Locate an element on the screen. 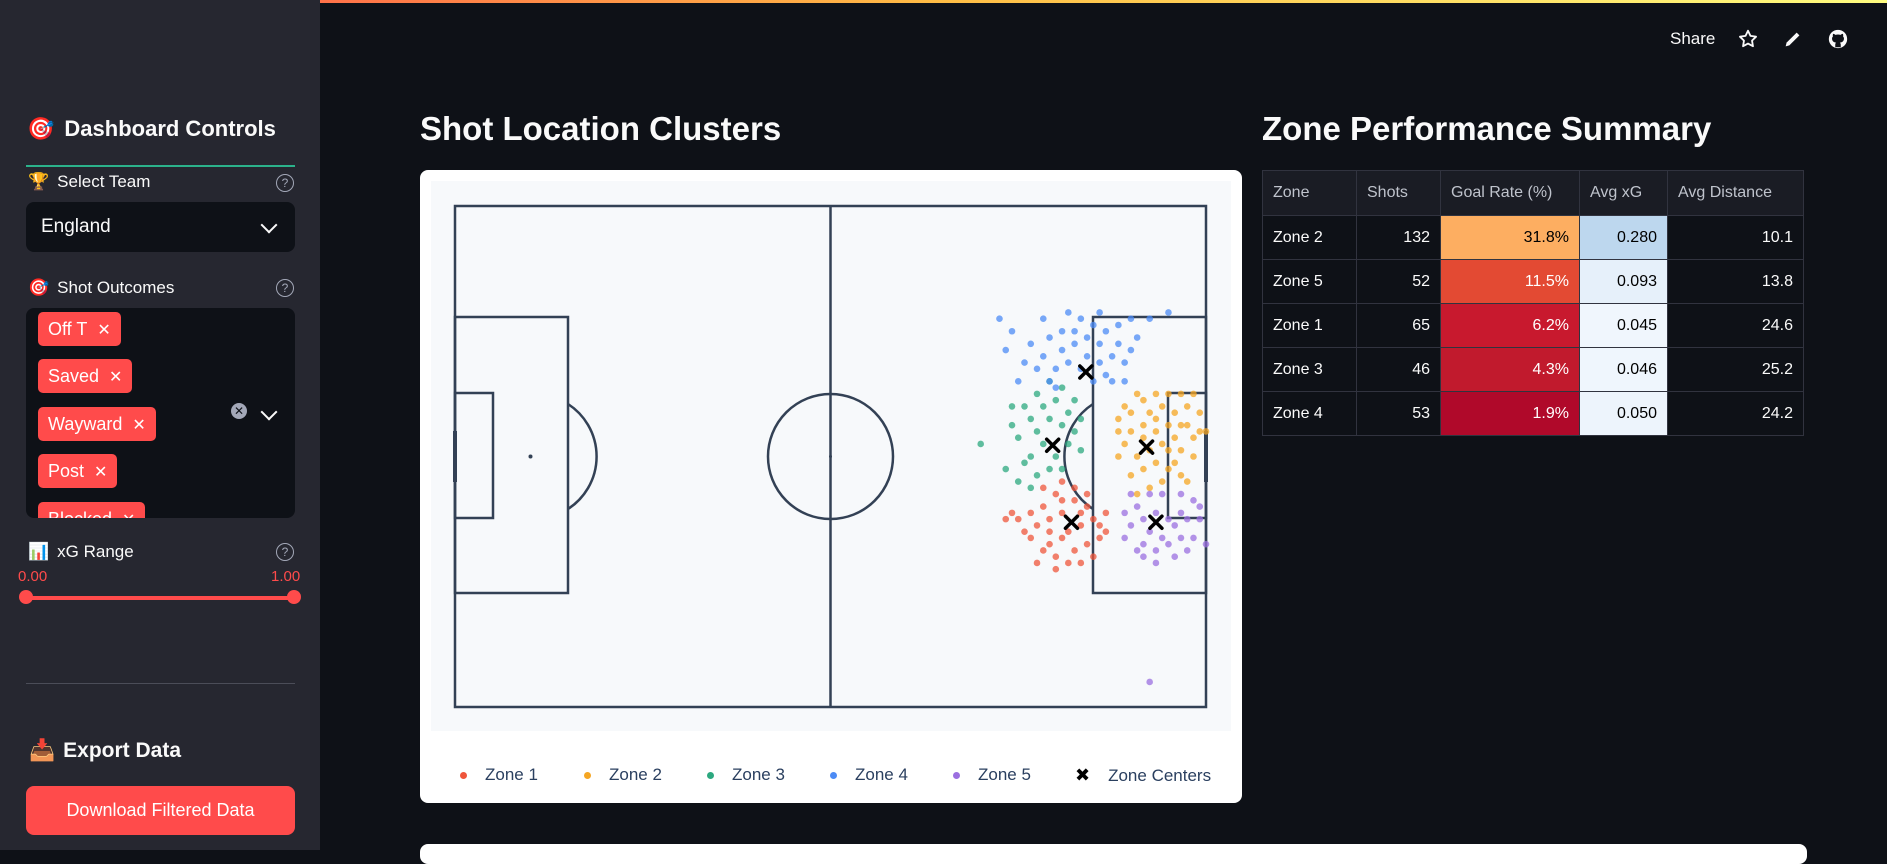 Image resolution: width=1887 pixels, height=864 pixels. legend-item: Zone 5 is located at coordinates (992, 775).